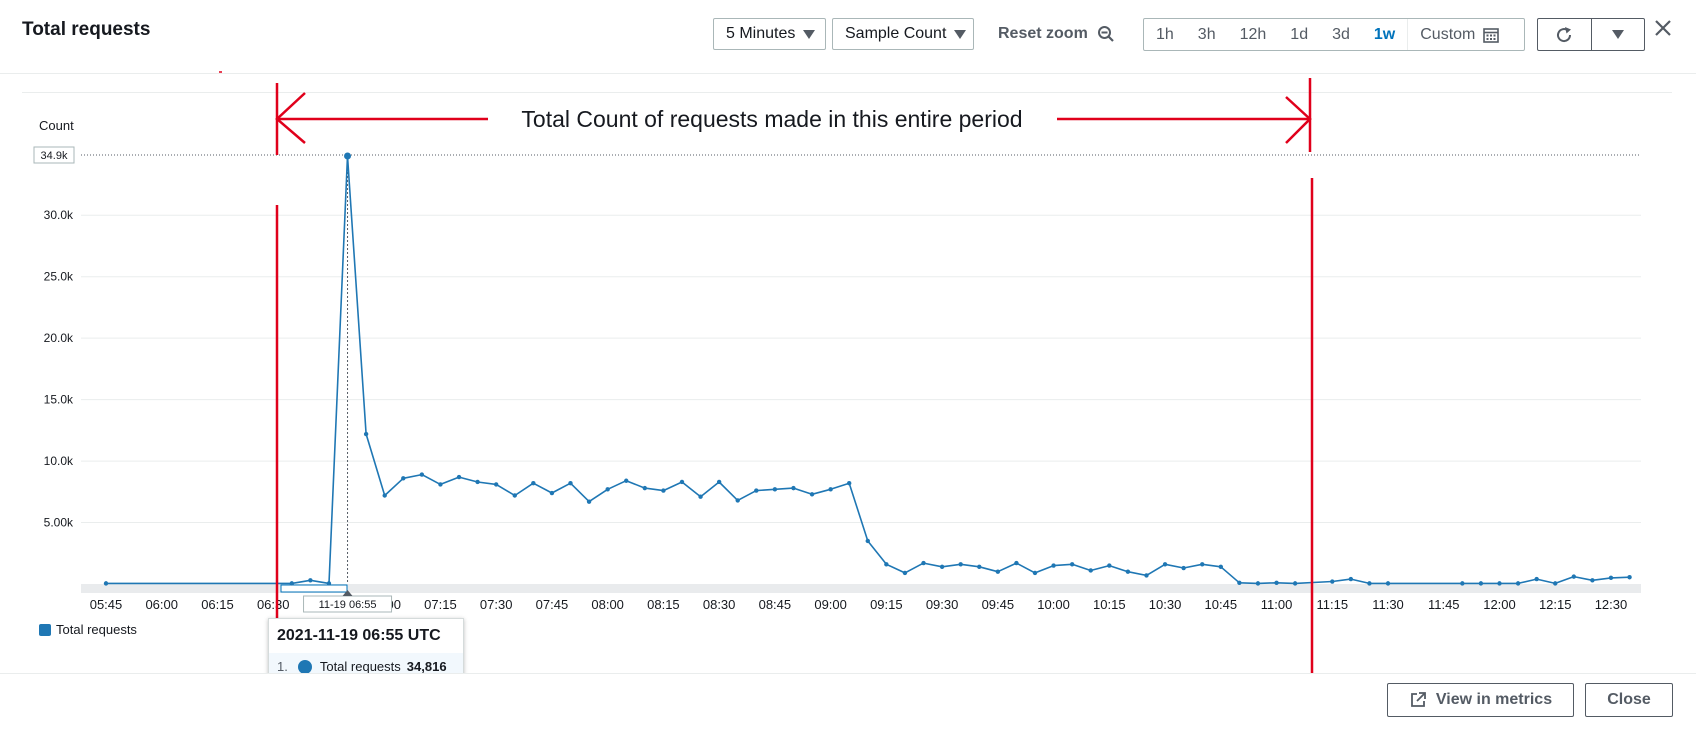  Describe the element at coordinates (1277, 604) in the screenshot. I see `x-tick-label: 11:00` at that location.